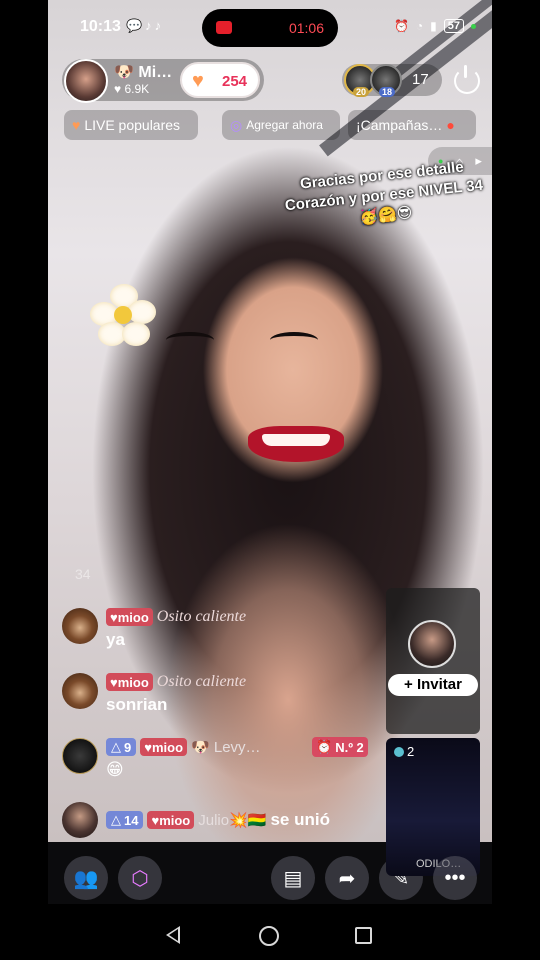 Image resolution: width=540 pixels, height=960 pixels. What do you see at coordinates (401, 26) in the screenshot?
I see `alarm-icon: ⏰` at bounding box center [401, 26].